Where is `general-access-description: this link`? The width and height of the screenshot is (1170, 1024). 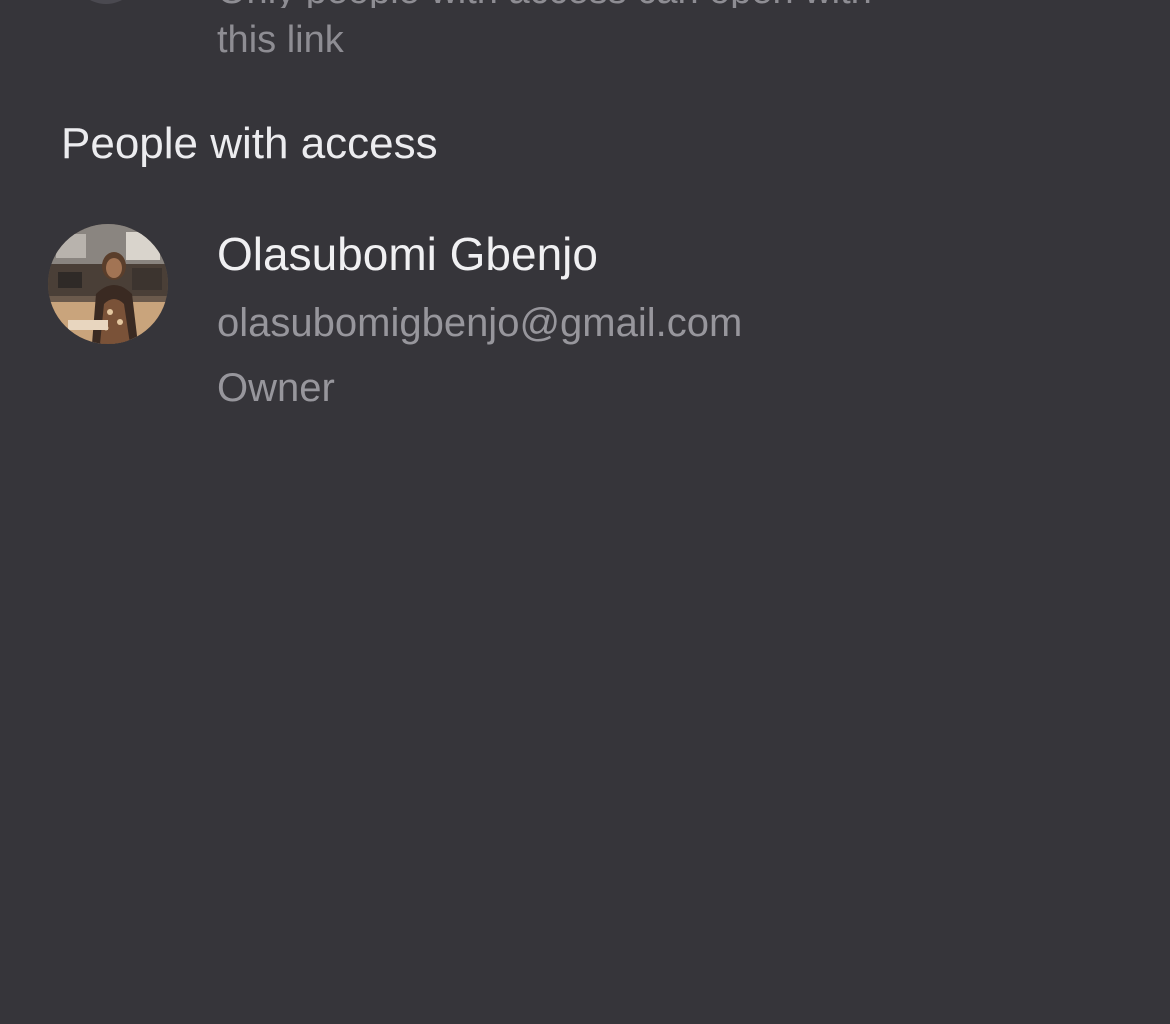 general-access-description: this link is located at coordinates (280, 40).